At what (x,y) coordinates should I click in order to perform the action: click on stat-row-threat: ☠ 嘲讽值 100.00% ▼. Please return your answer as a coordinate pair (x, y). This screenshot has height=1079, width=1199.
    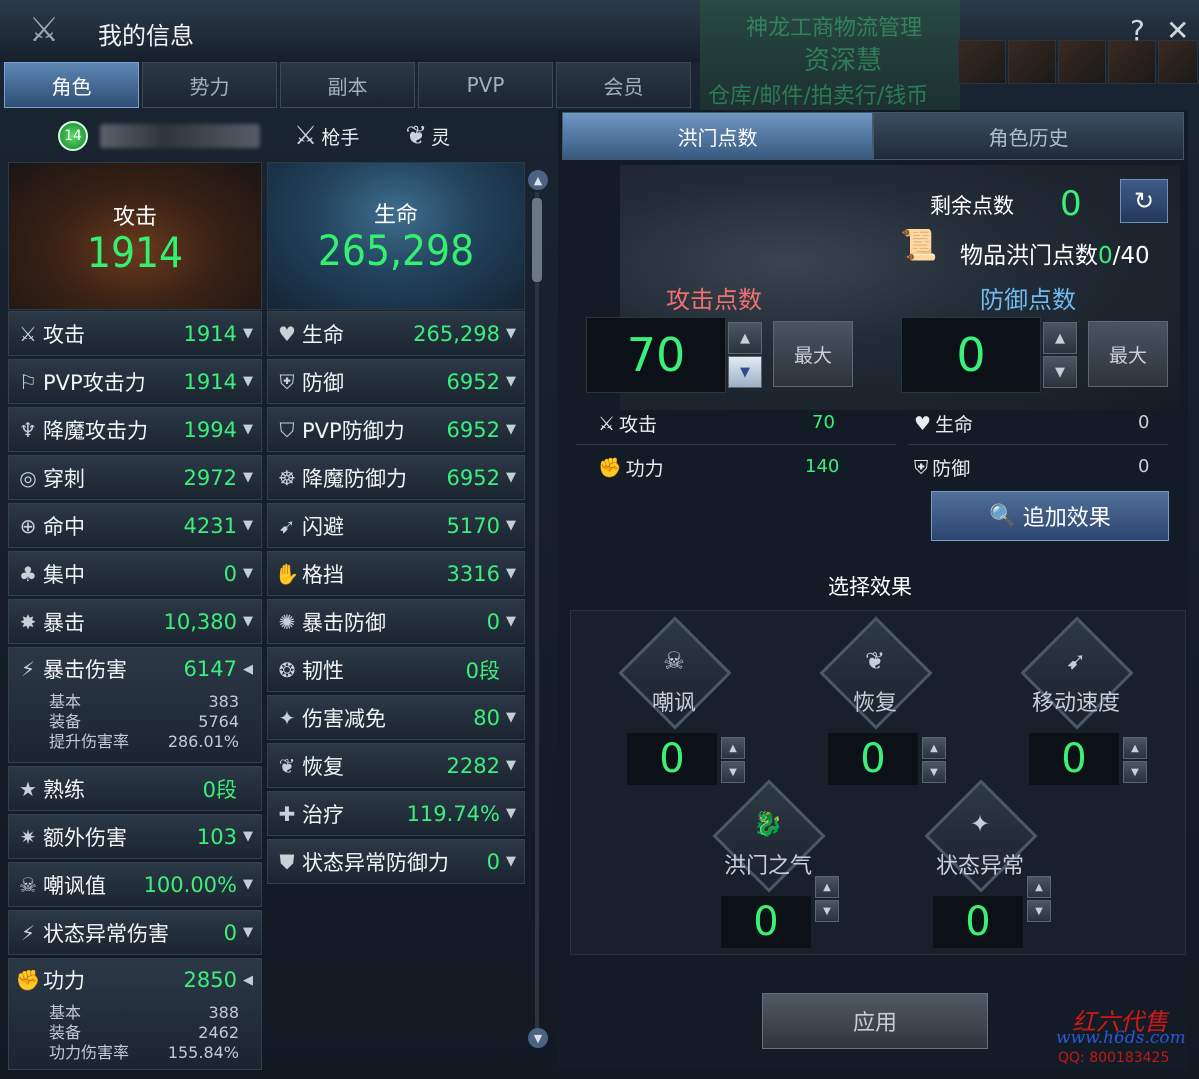
    Looking at the image, I should click on (135, 884).